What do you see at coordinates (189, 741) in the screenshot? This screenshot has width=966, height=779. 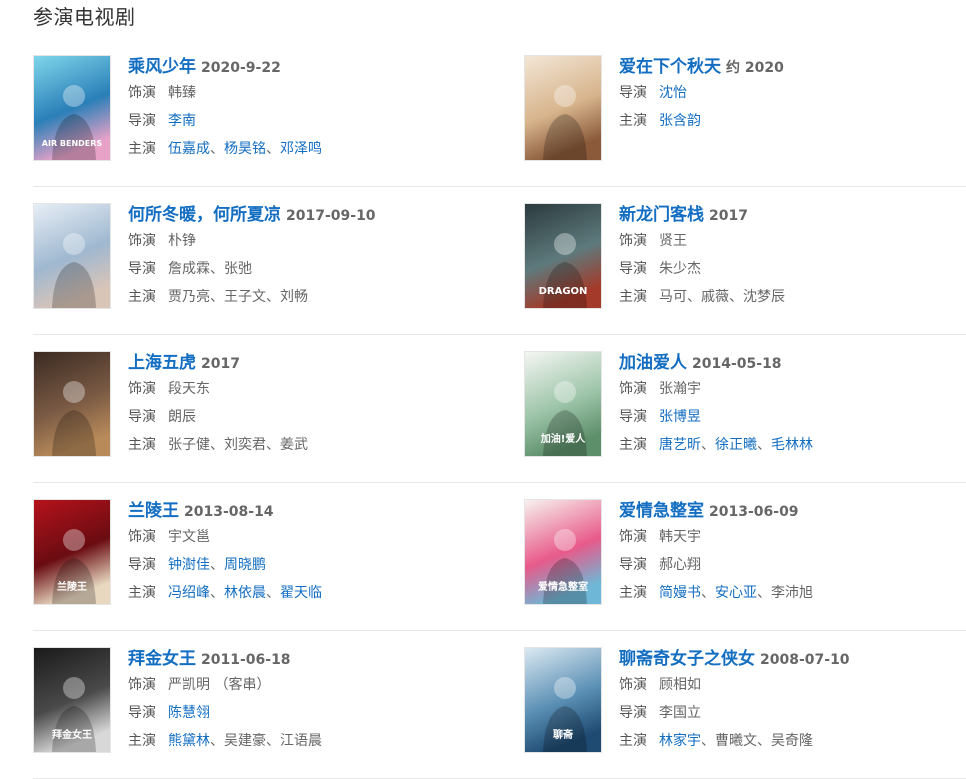 I see `cast-name: 熊黛林` at bounding box center [189, 741].